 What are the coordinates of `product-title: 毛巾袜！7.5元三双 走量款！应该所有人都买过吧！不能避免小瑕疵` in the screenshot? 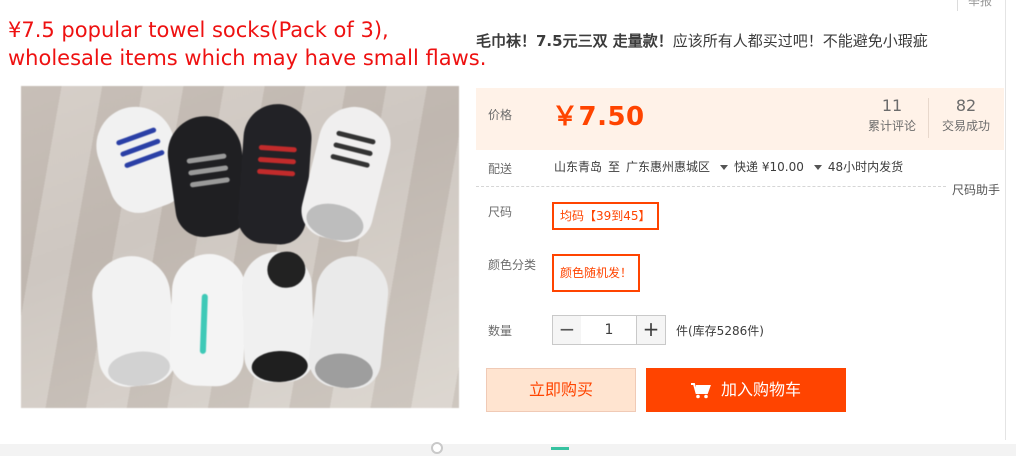 It's located at (736, 41).